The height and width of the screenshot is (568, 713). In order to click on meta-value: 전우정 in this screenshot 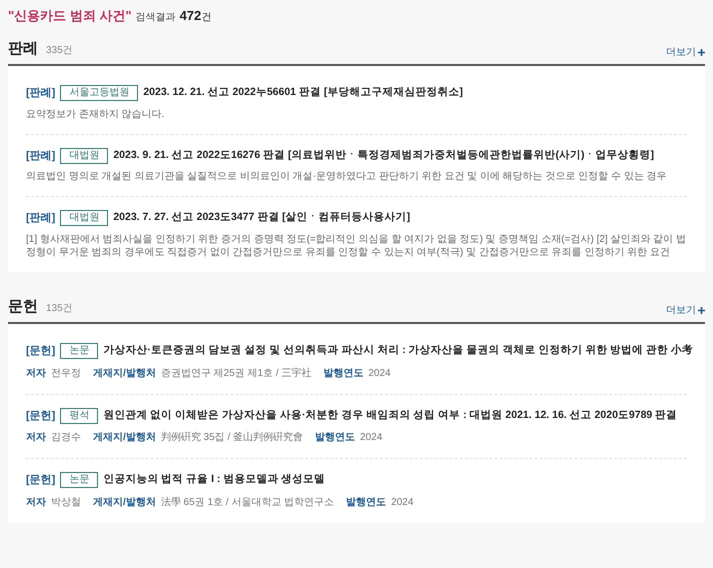, I will do `click(66, 373)`.